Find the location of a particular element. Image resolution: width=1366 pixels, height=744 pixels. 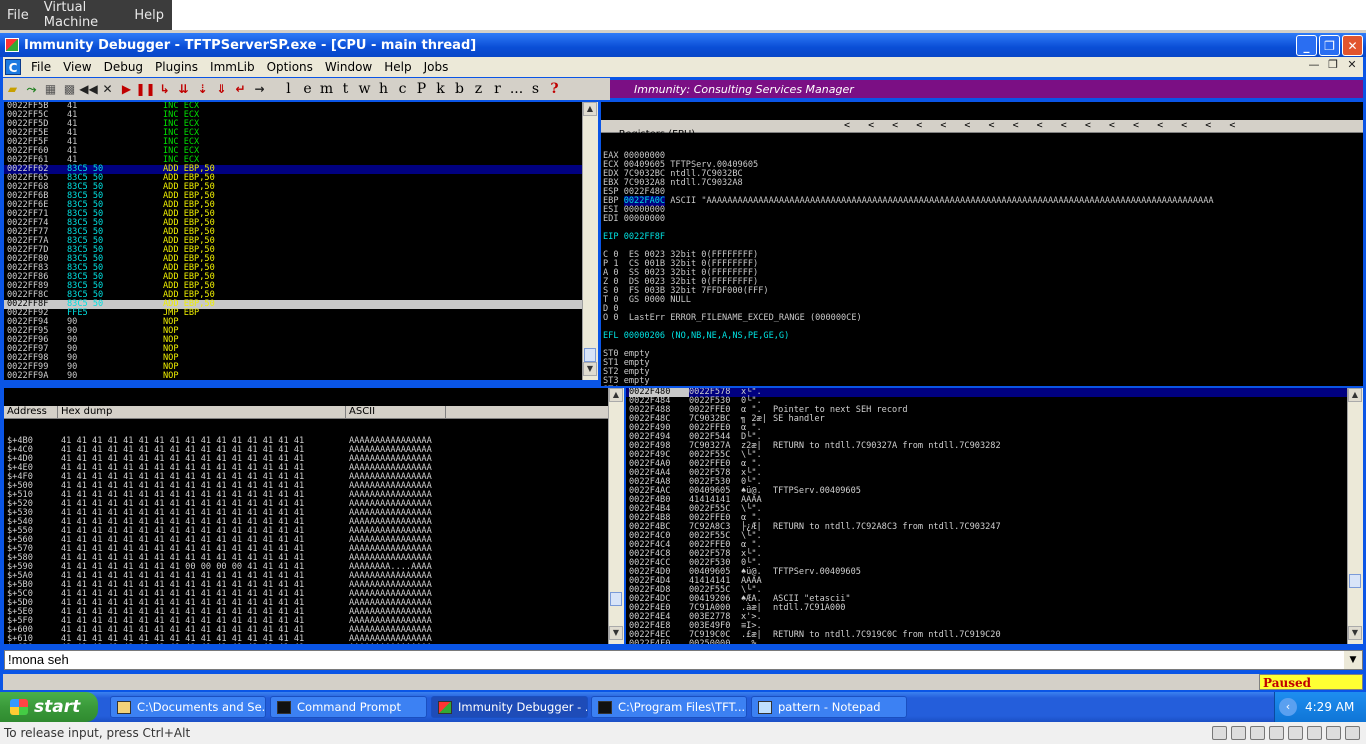

stack-row: 0022F4A8 0022F530 0└". is located at coordinates (986, 482).